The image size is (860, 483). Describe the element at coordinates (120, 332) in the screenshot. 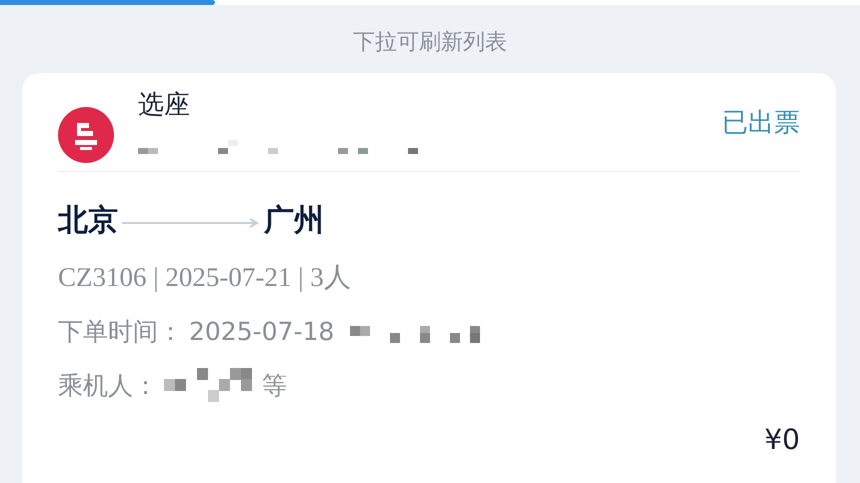

I see `order-time-label: 下单时间：` at that location.